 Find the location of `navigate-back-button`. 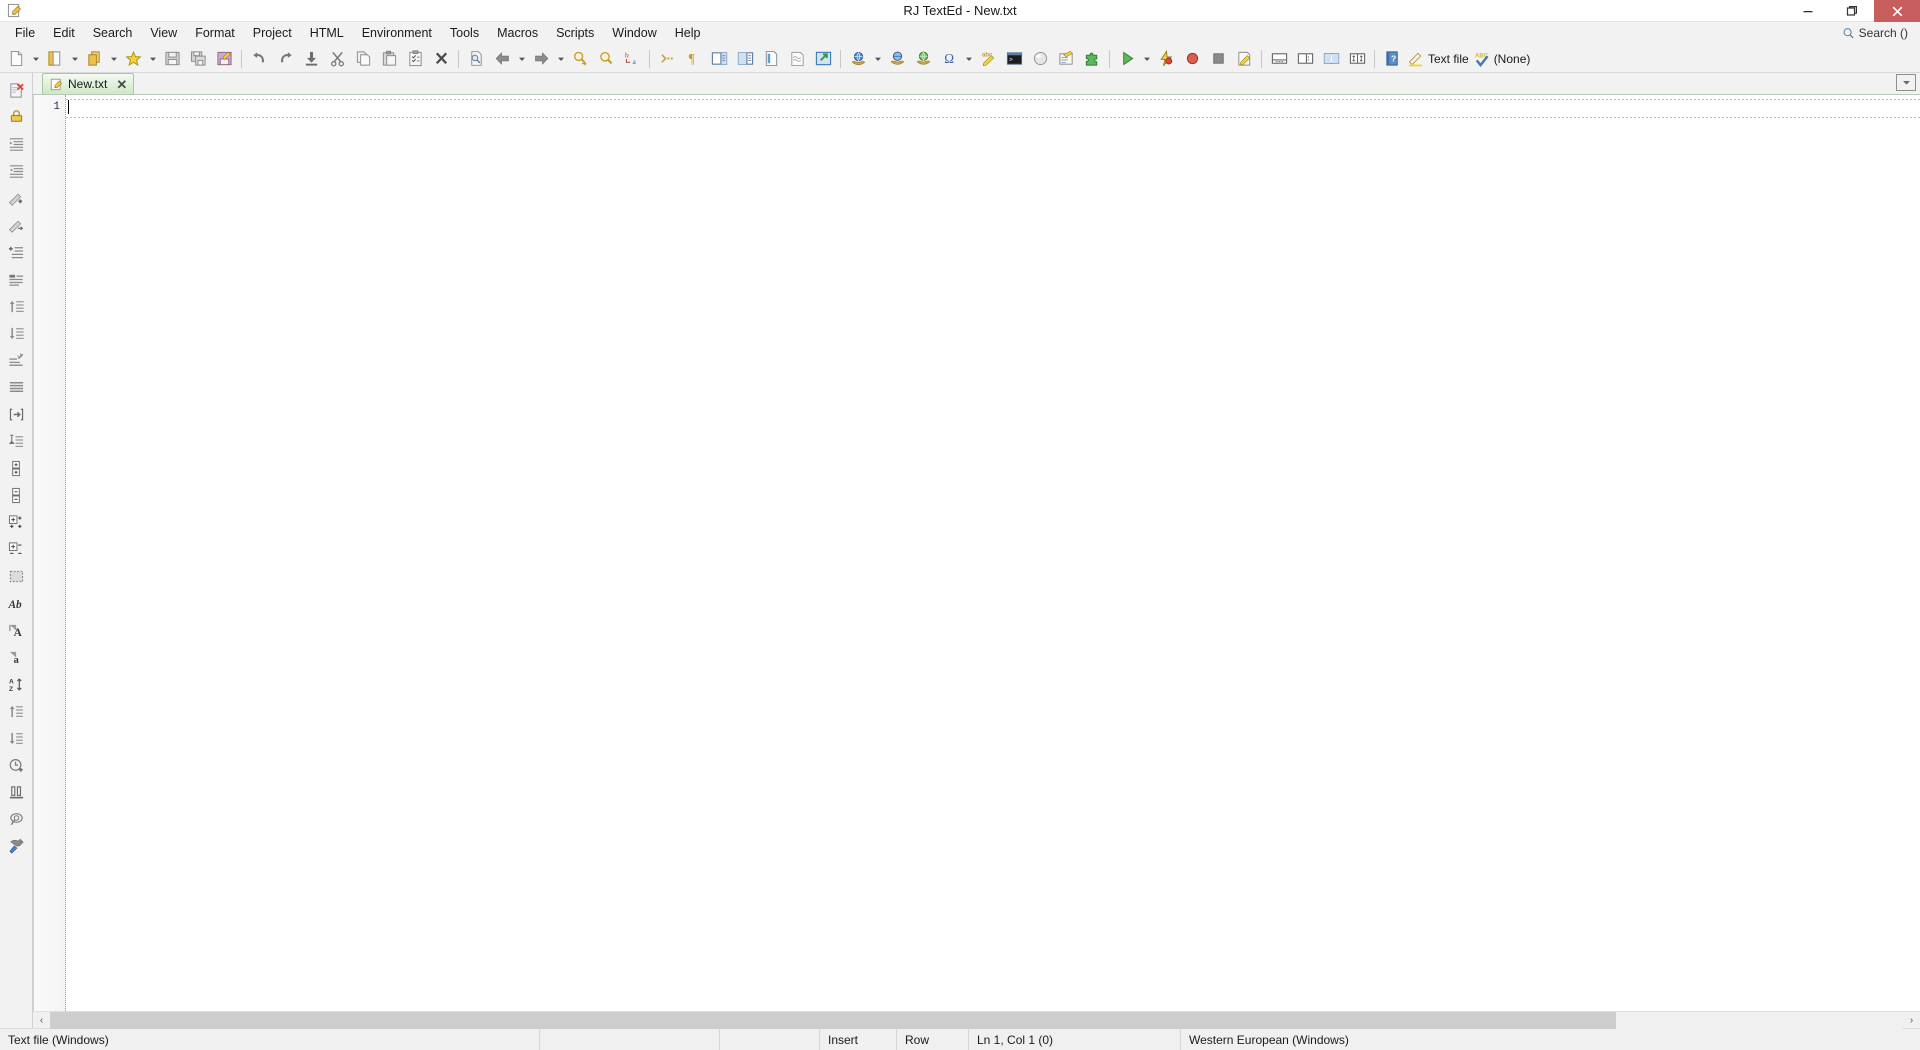

navigate-back-button is located at coordinates (502, 59).